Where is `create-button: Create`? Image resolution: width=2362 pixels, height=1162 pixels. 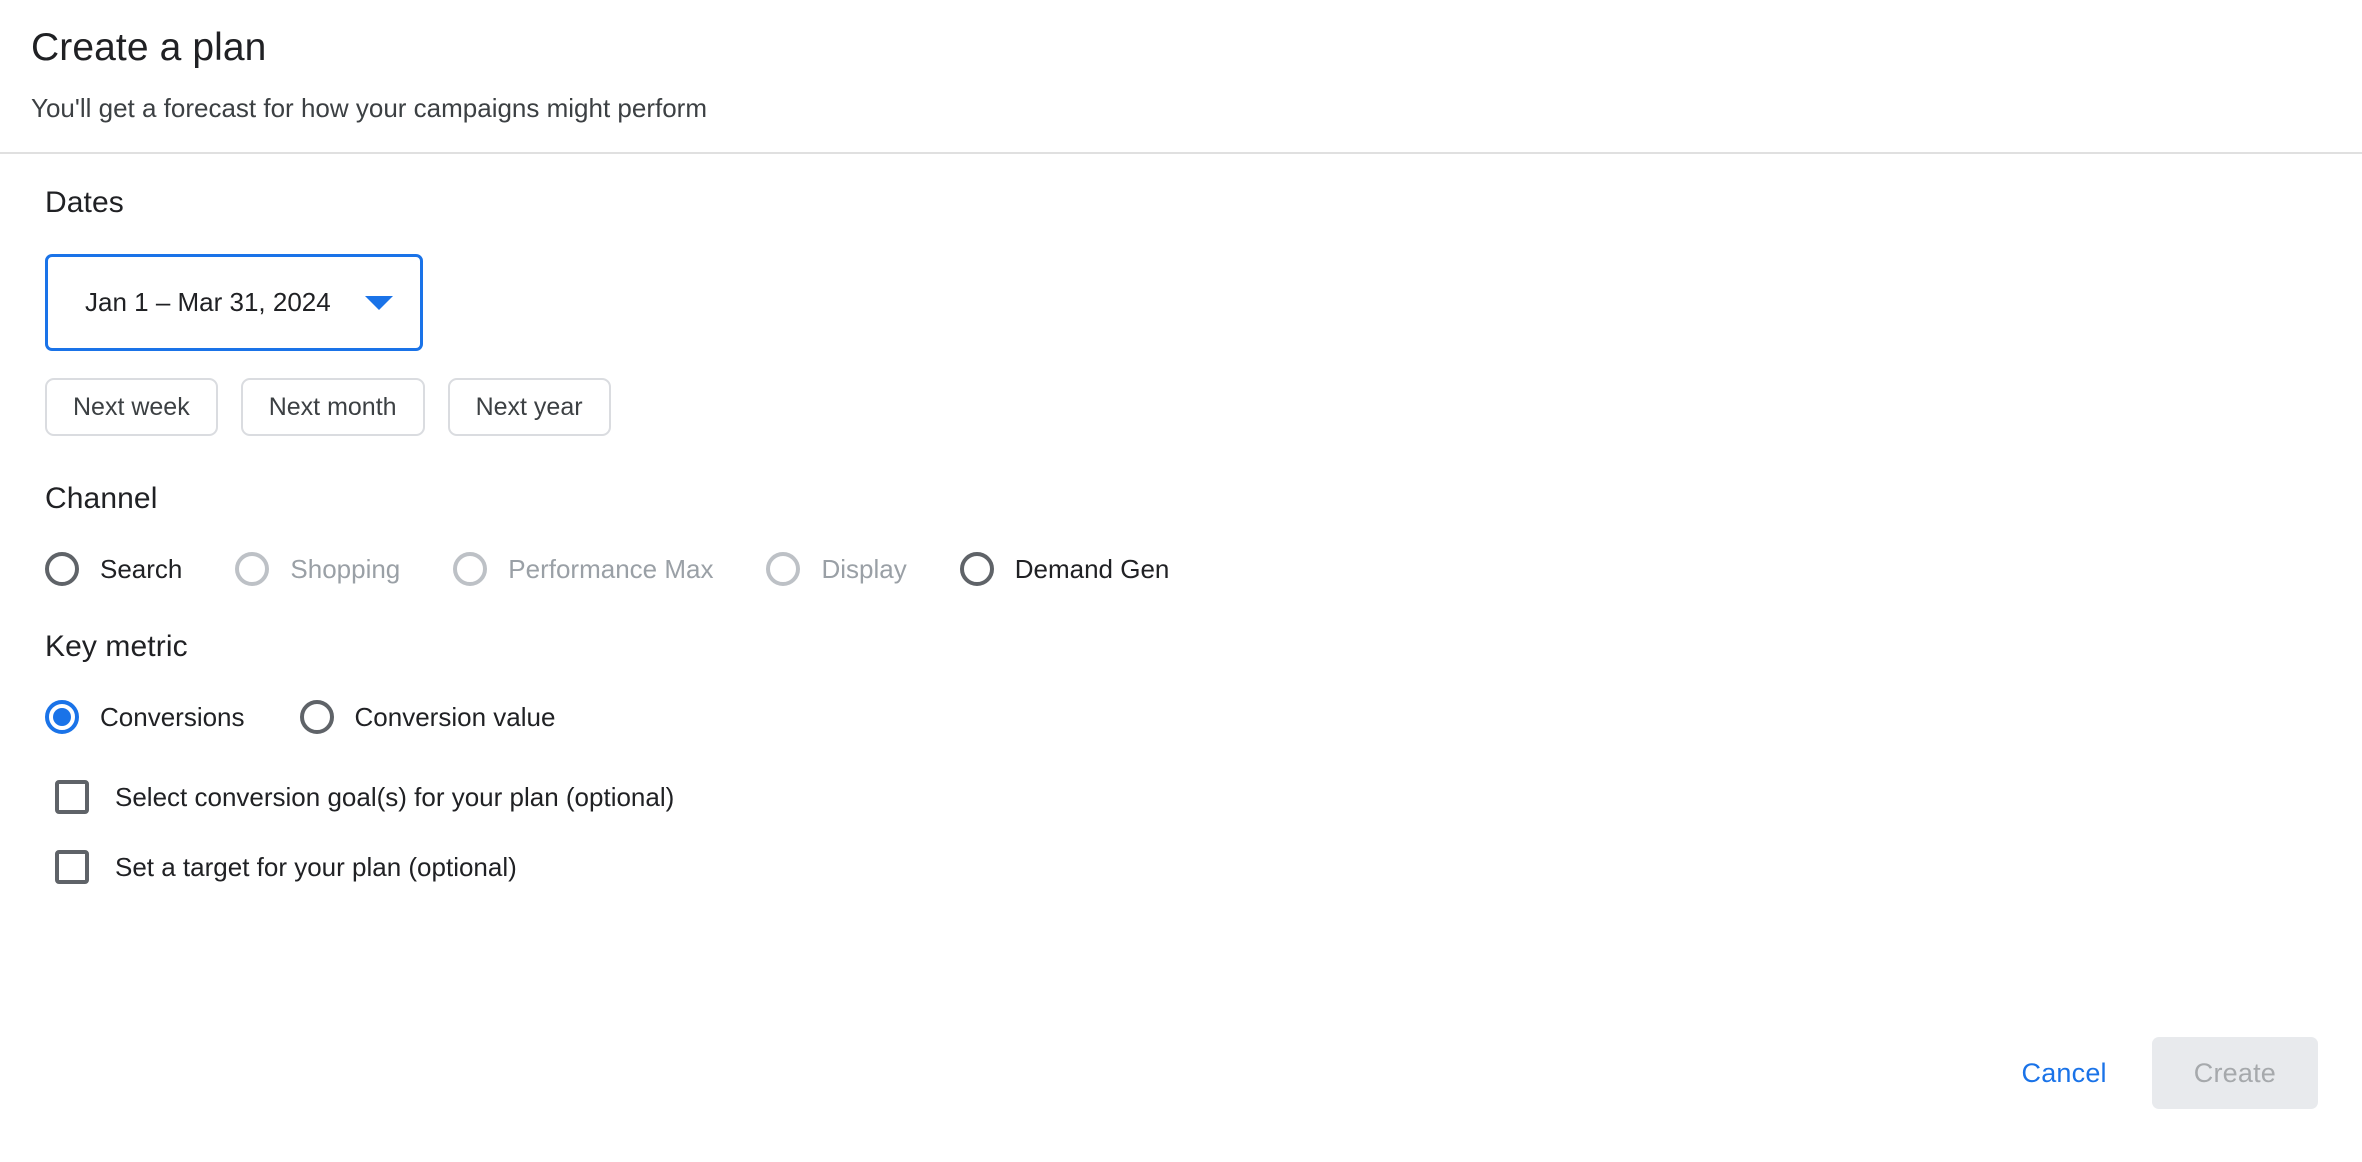
create-button: Create is located at coordinates (2234, 1073).